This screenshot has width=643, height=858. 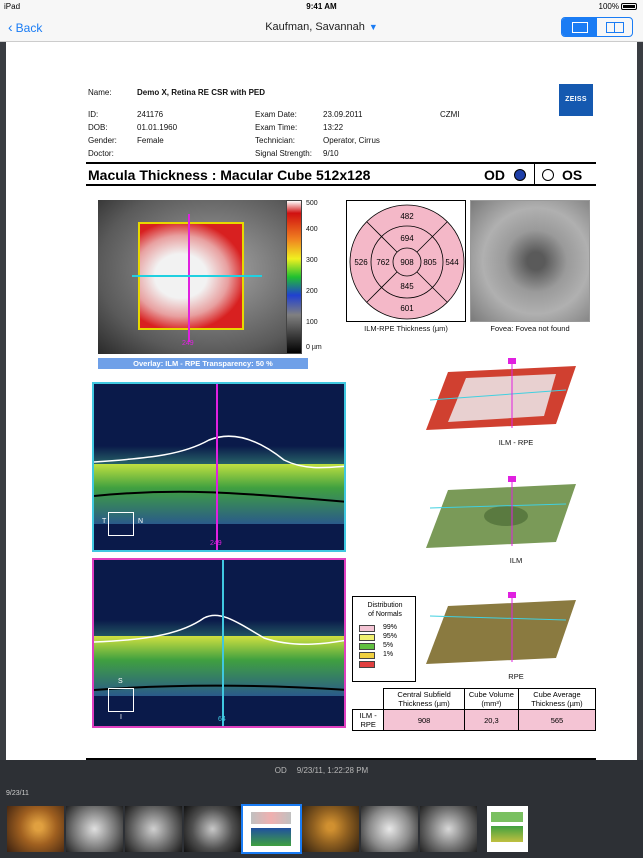 What do you see at coordinates (557, 699) in the screenshot?
I see `col-cube-average: Cube Average Thickness (µm)` at bounding box center [557, 699].